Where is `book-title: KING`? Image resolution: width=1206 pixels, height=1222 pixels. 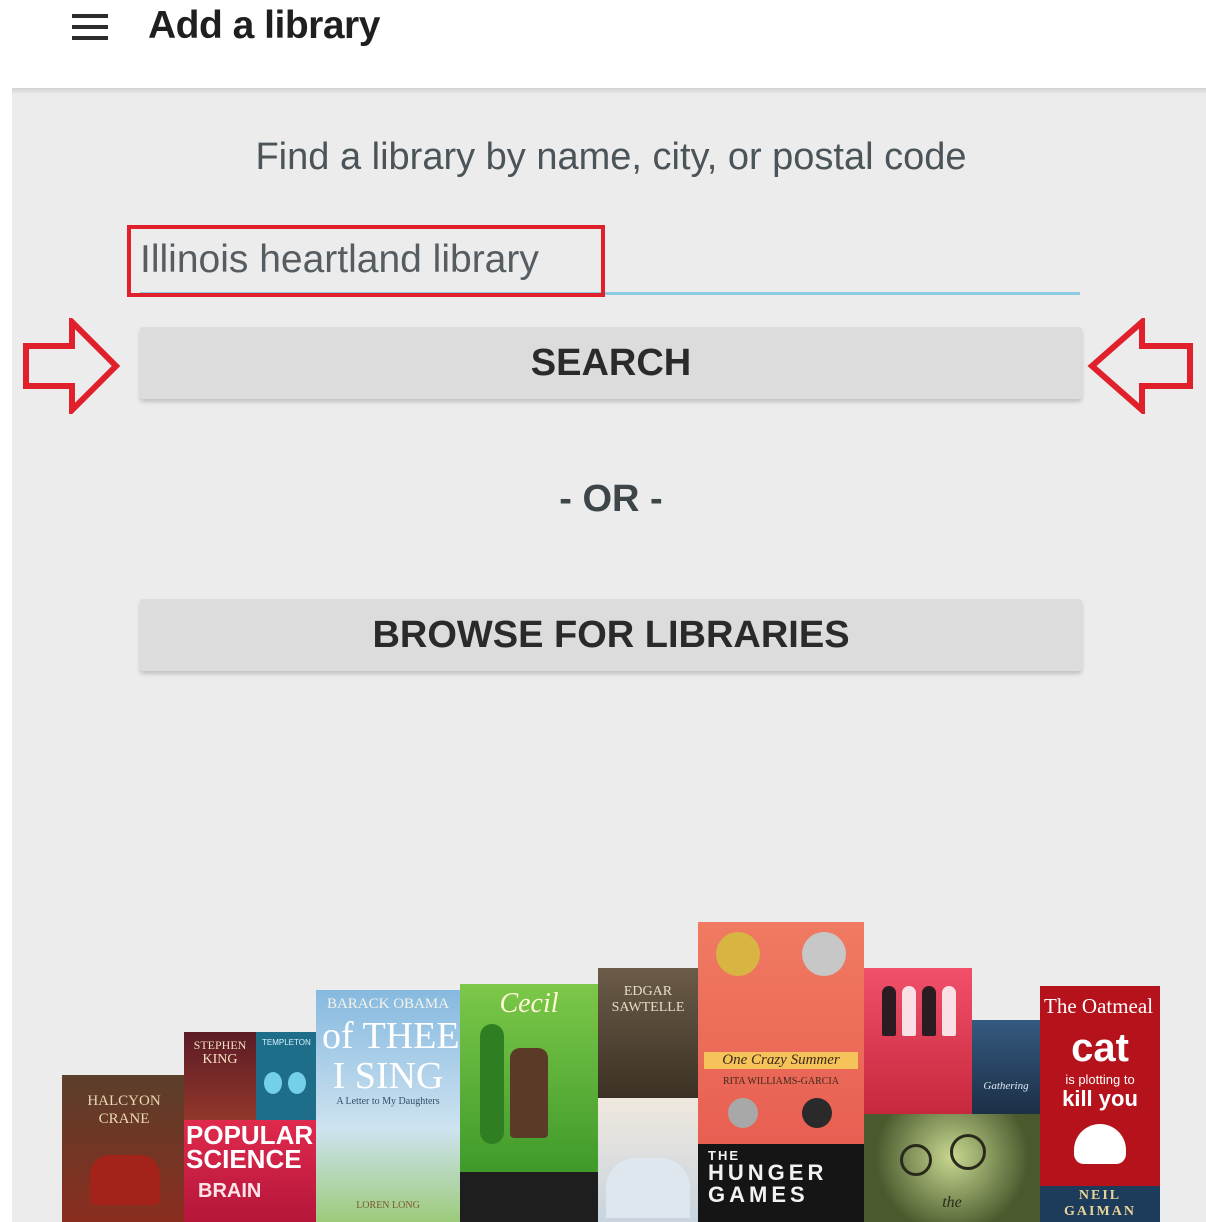 book-title: KING is located at coordinates (220, 1059).